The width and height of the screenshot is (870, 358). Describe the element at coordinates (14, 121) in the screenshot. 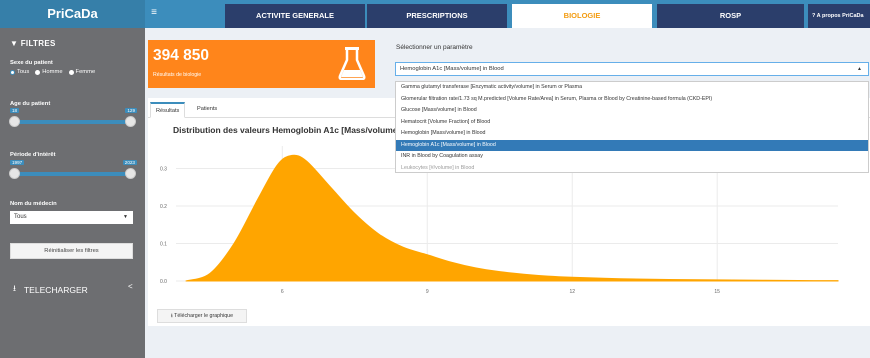

I see `age-min-handle` at that location.